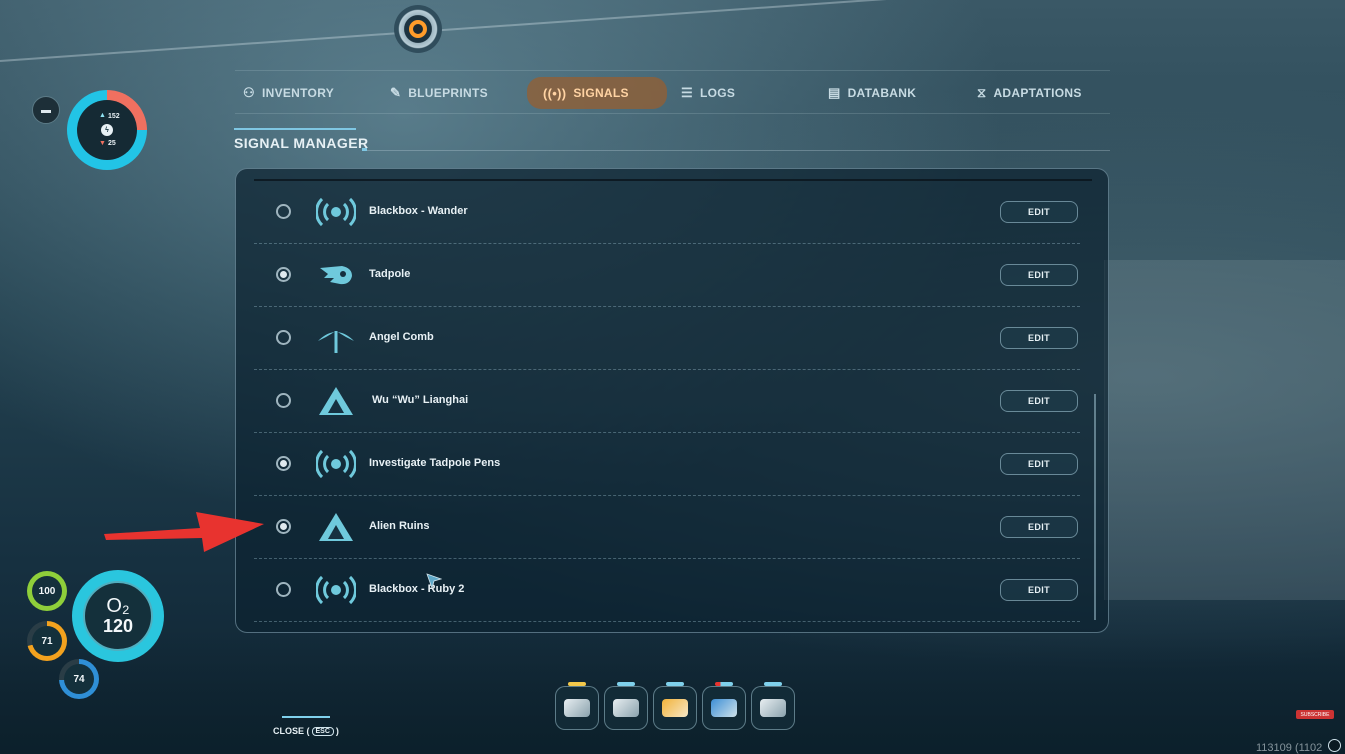 The width and height of the screenshot is (1345, 754). Describe the element at coordinates (102, 143) in the screenshot. I see `energy-down-icon: ▼` at that location.